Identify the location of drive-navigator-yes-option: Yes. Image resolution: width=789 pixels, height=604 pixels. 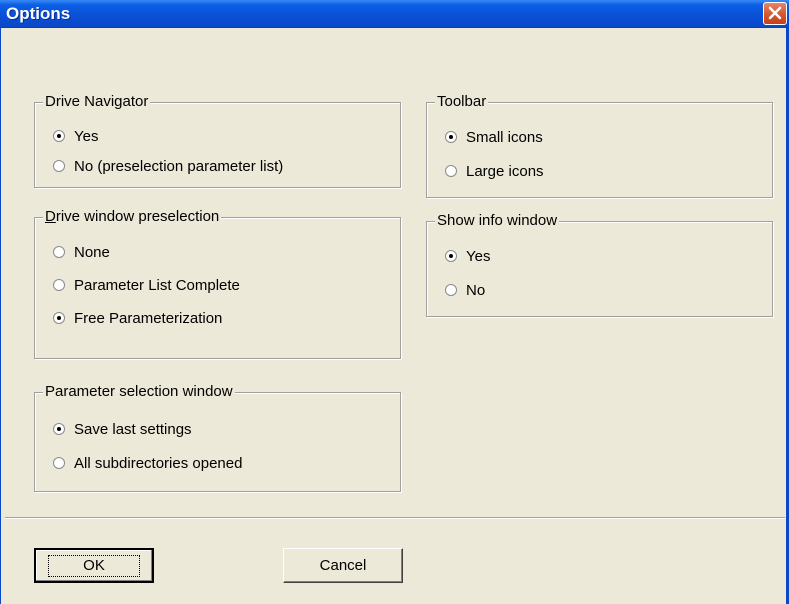
(75, 136).